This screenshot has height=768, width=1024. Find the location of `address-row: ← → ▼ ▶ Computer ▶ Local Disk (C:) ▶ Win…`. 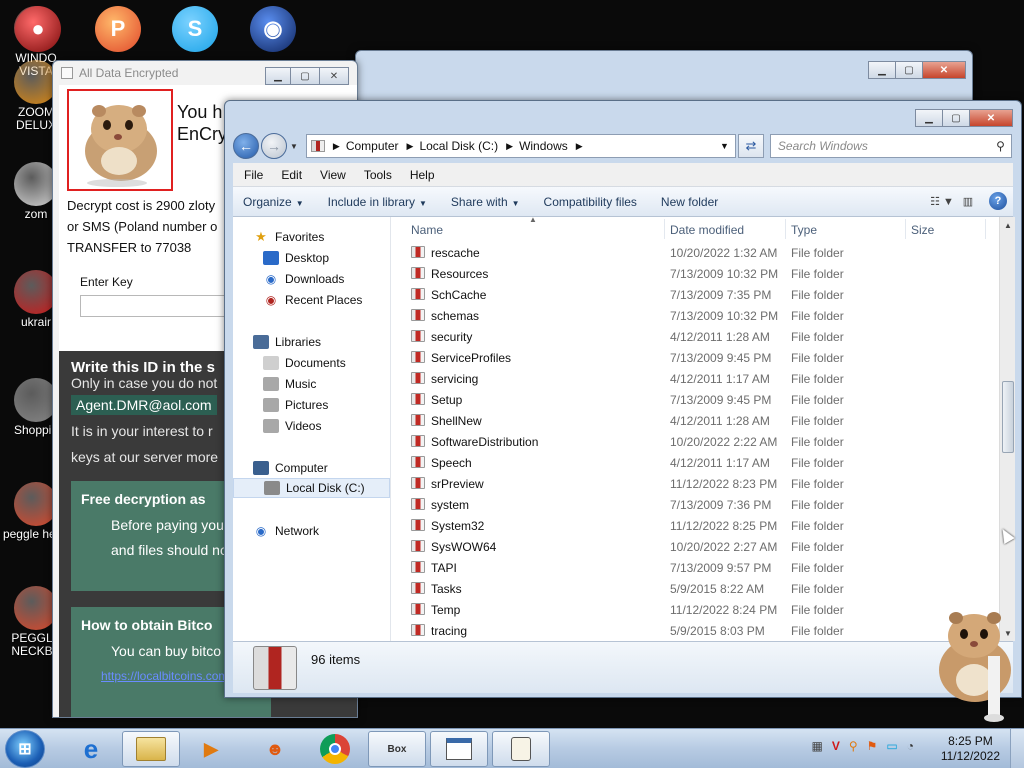

address-row: ← → ▼ ▶ Computer ▶ Local Disk (C:) ▶ Win… is located at coordinates (623, 146).